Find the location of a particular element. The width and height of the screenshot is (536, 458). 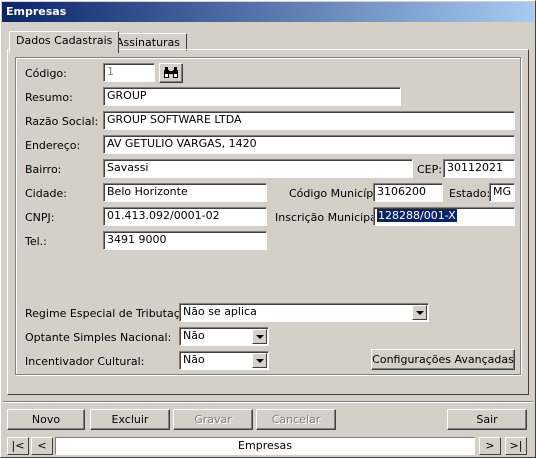

inscricao-municipal-value: 128288/001-X is located at coordinates (417, 215).